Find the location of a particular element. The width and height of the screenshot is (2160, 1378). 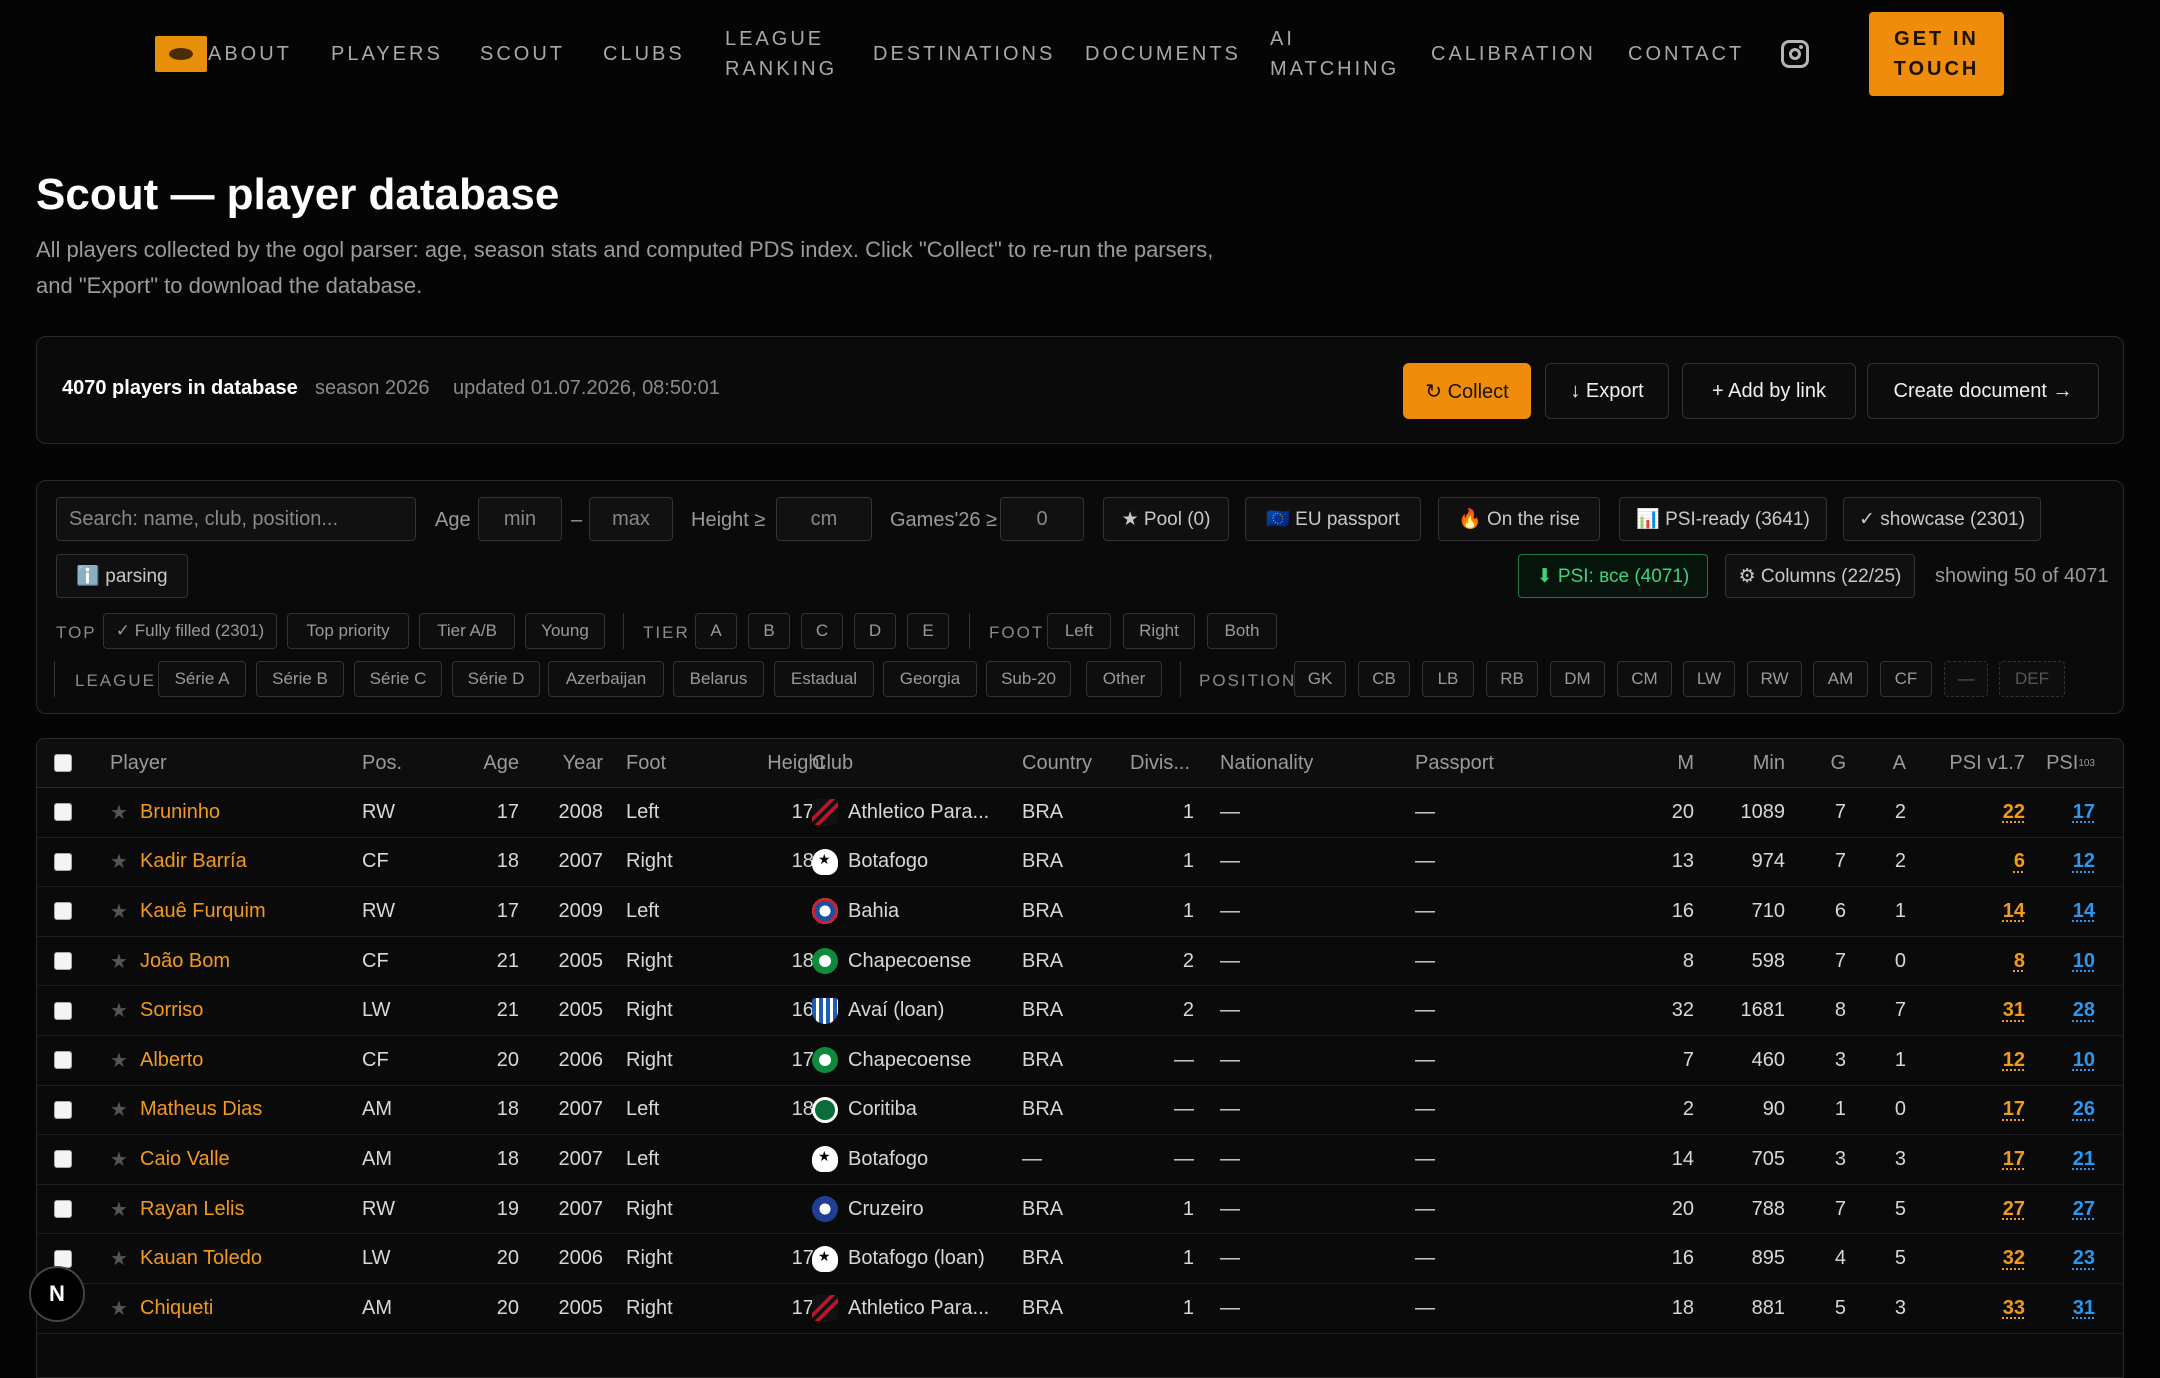

eu-passport-toggle: 🇪🇺 EU passport is located at coordinates (1333, 519).